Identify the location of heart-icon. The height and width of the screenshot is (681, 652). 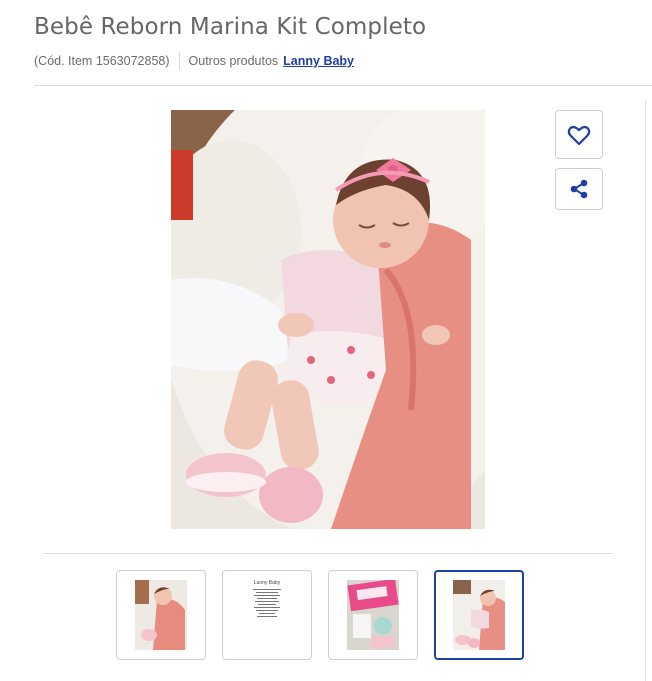
(579, 135).